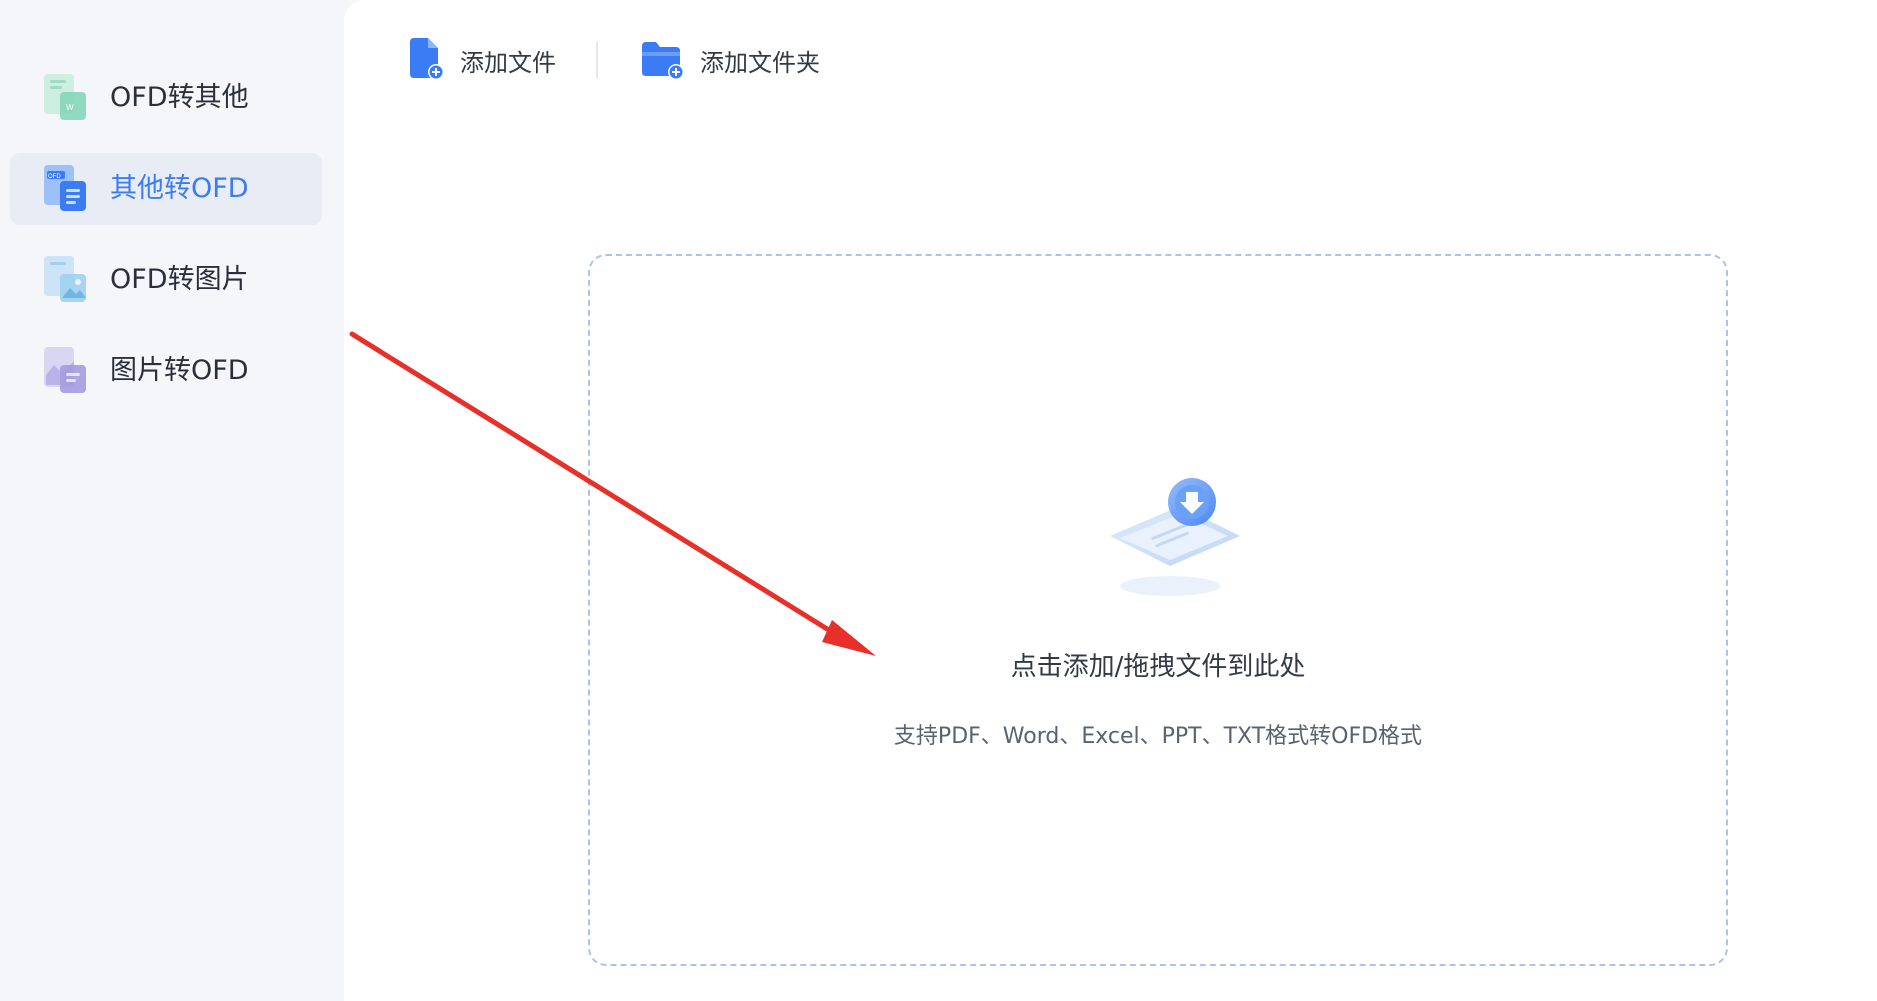 The image size is (1877, 1001). I want to click on add-folder-label: 添加文件夹, so click(760, 62).